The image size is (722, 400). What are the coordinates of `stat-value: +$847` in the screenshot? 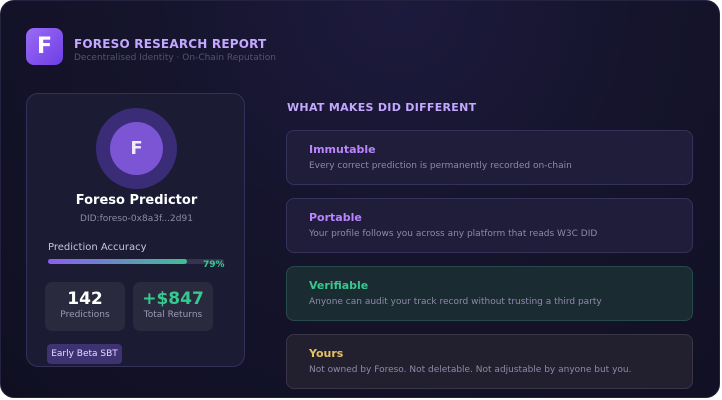 It's located at (173, 299).